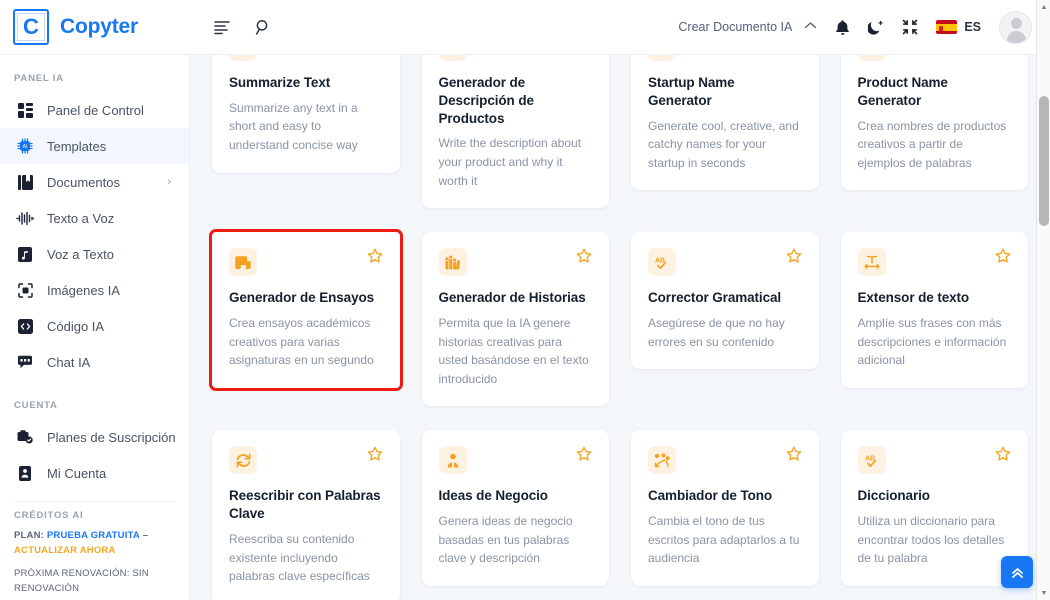 The width and height of the screenshot is (1050, 600). What do you see at coordinates (302, 298) in the screenshot?
I see `card-title: Generador de Ensayos` at bounding box center [302, 298].